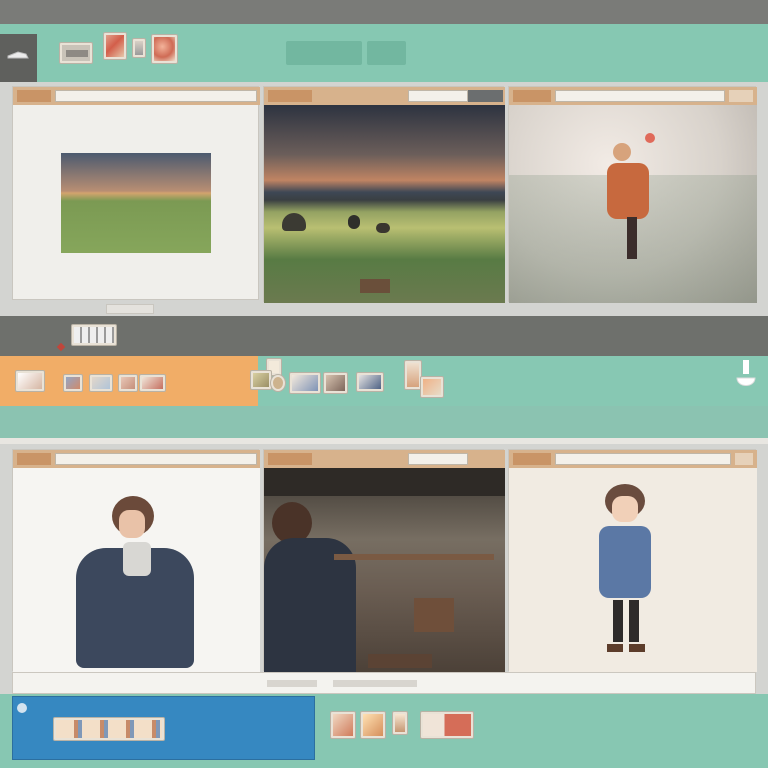 Image resolution: width=768 pixels, height=768 pixels. I want to click on panel-status-icon, so click(22, 708).